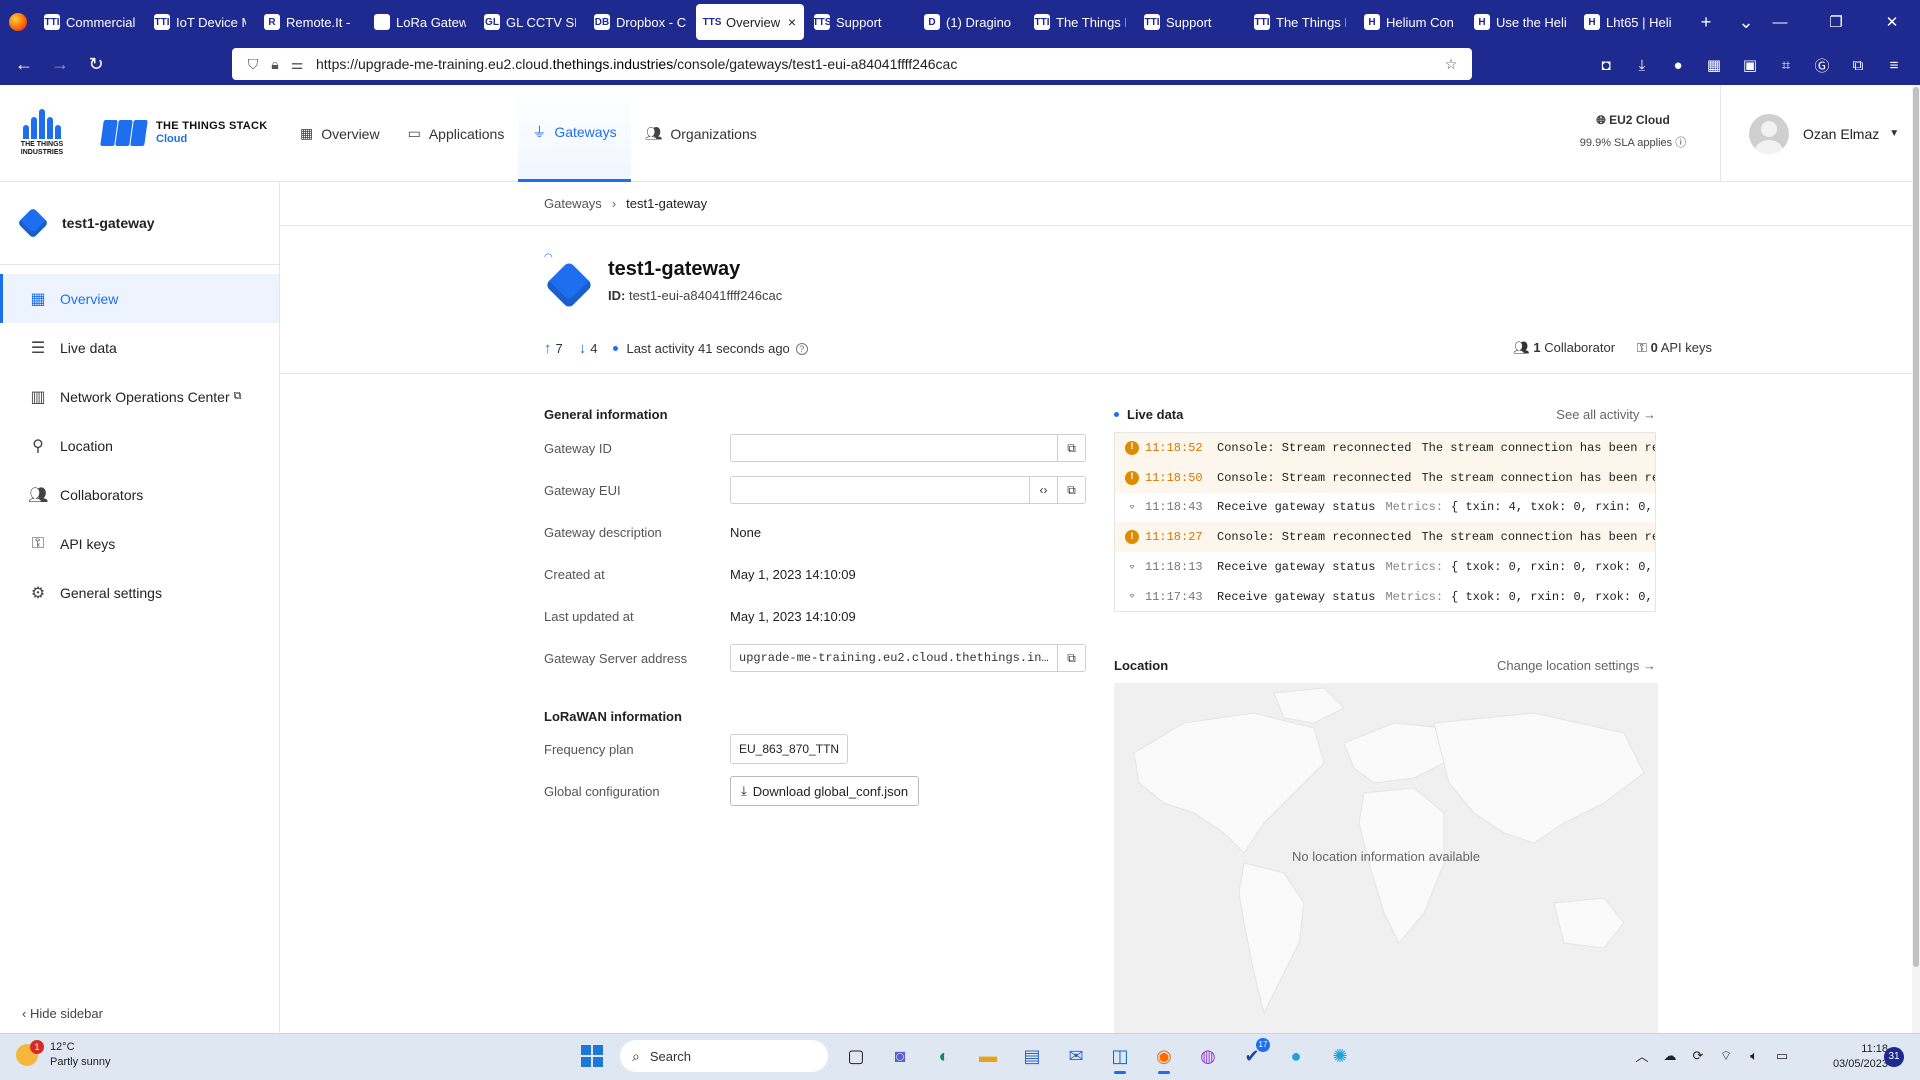  What do you see at coordinates (297, 64) in the screenshot?
I see `permissions-icon: ⚌` at bounding box center [297, 64].